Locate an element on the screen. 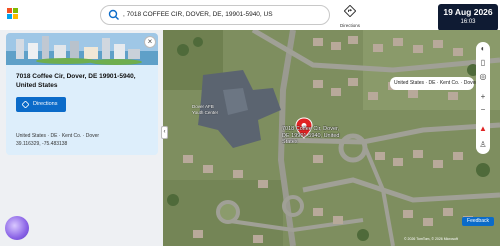 The image size is (500, 246). clock-date: 19 Aug 2026 is located at coordinates (468, 12).